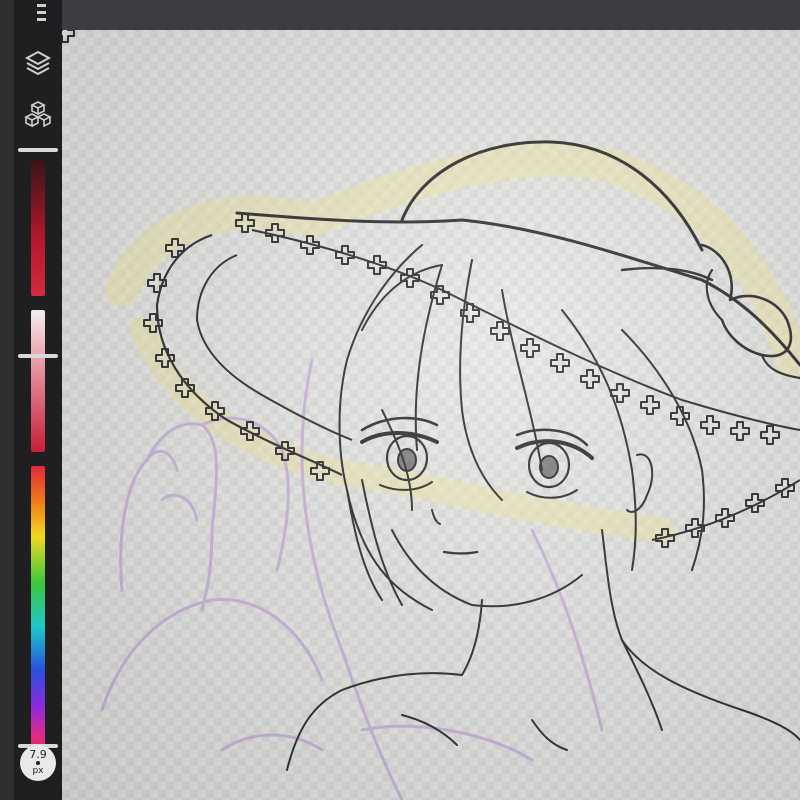  What do you see at coordinates (38, 150) in the screenshot?
I see `size-slider-handle` at bounding box center [38, 150].